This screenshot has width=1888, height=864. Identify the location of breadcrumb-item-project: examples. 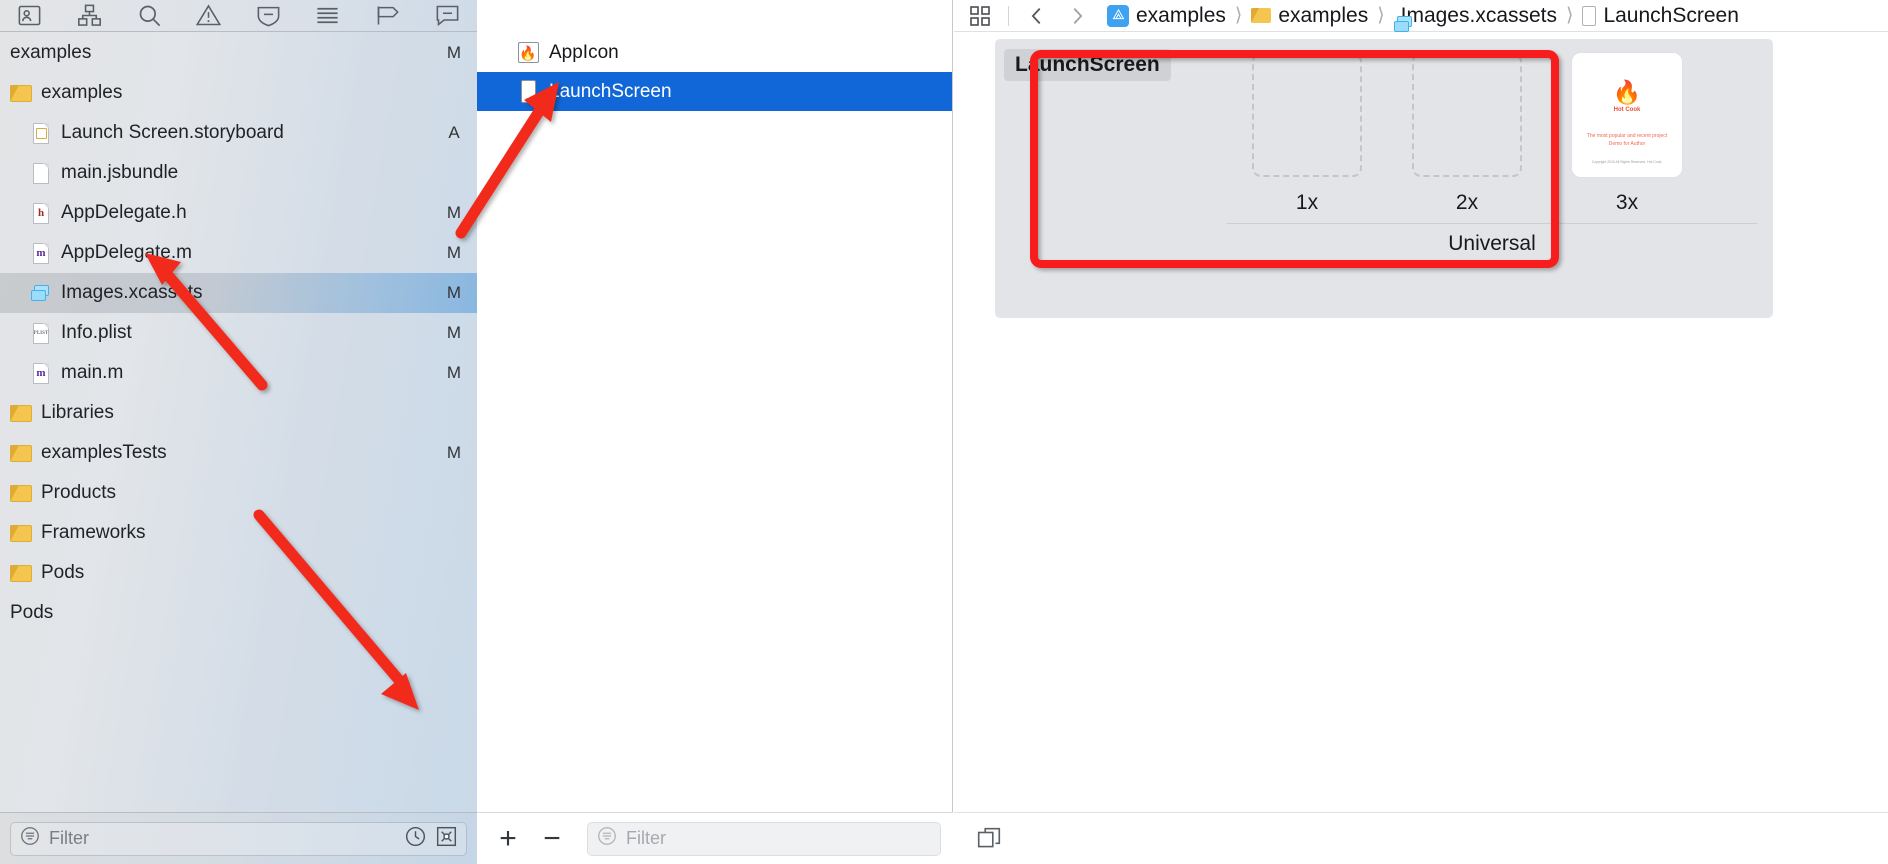
(1166, 16).